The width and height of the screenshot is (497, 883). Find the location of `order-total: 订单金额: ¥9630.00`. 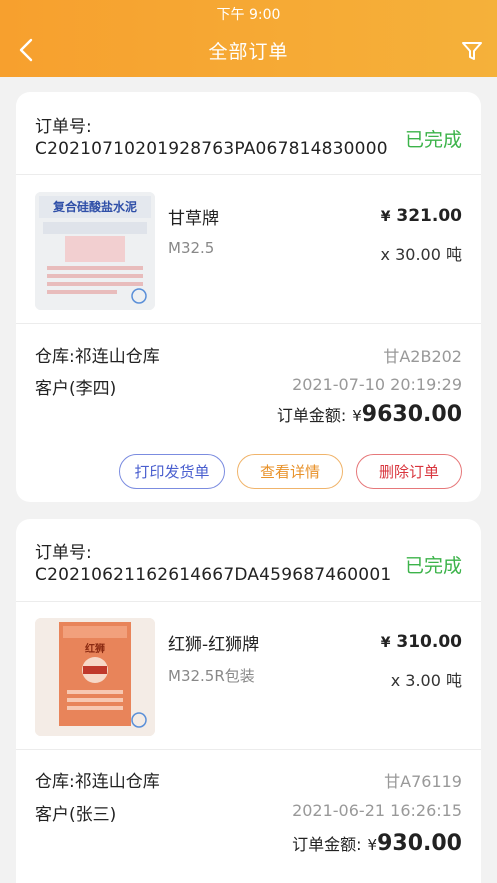

order-total: 订单金额: ¥9630.00 is located at coordinates (369, 414).